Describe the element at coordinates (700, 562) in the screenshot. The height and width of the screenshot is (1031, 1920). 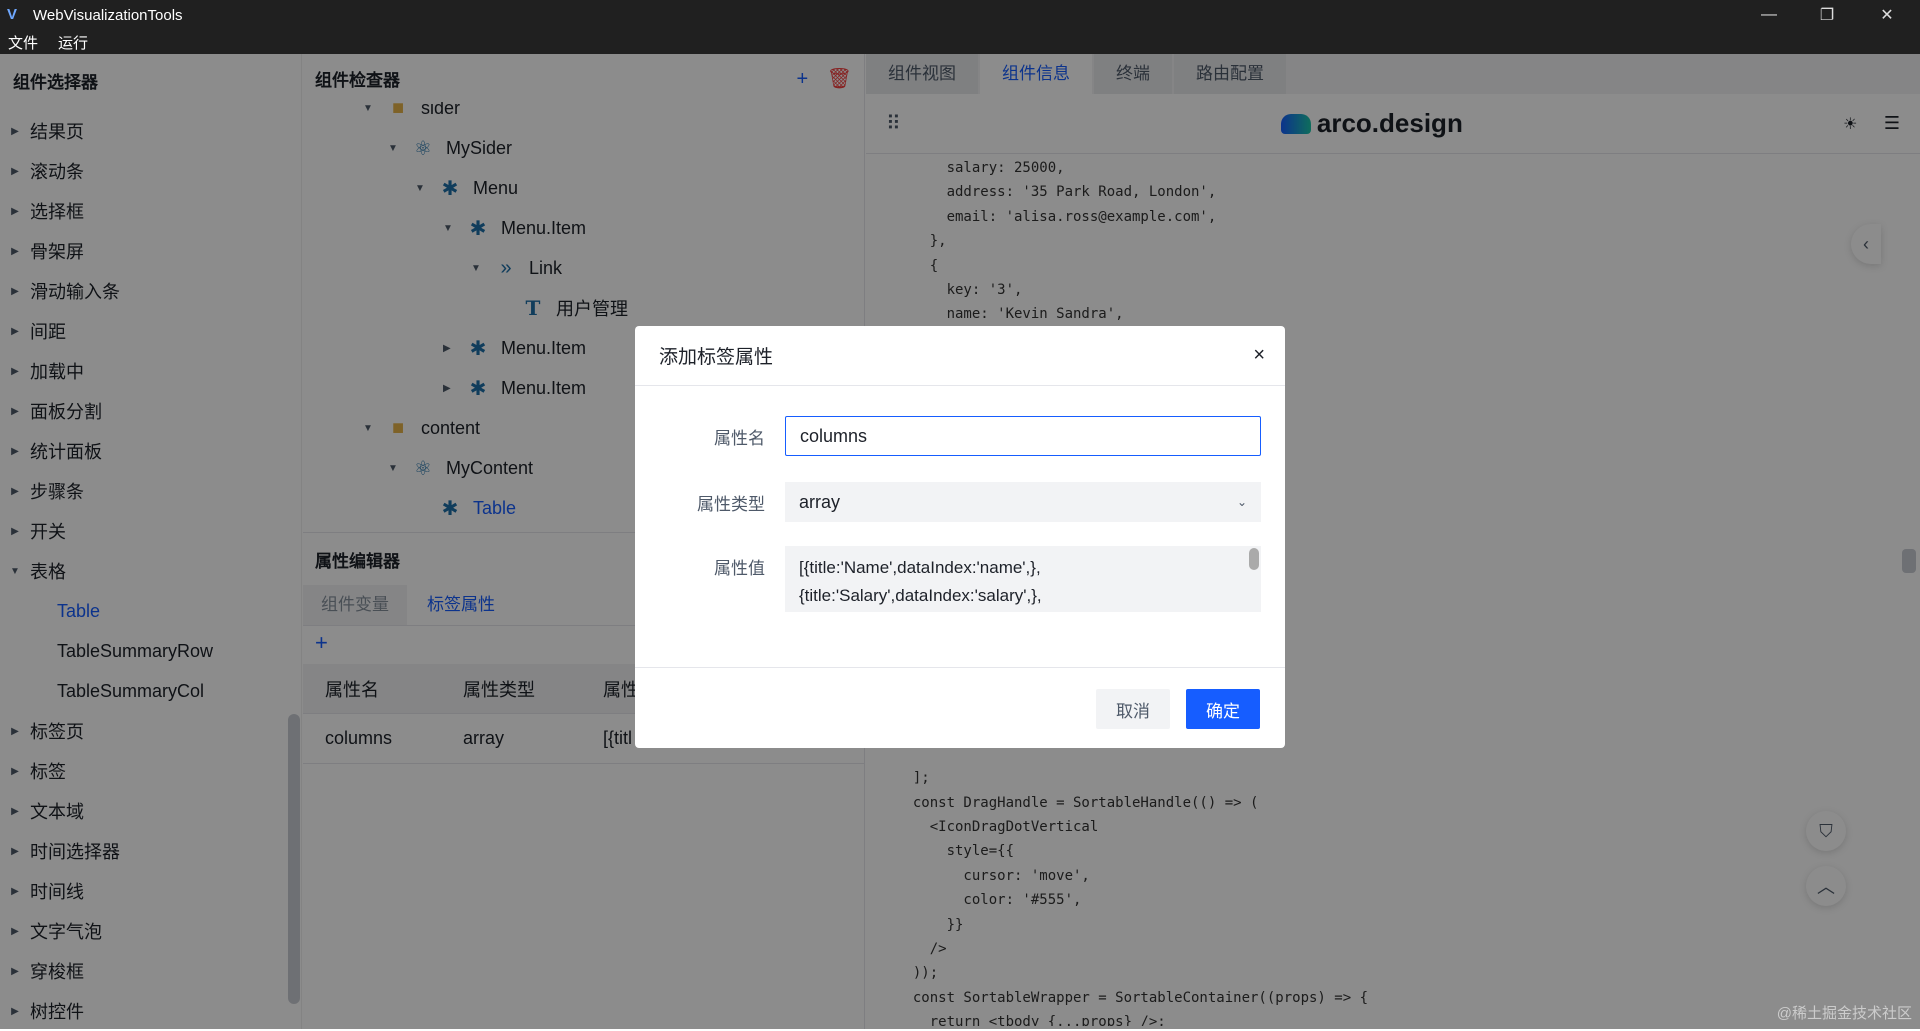
I see `property-value-label: 属性值` at that location.